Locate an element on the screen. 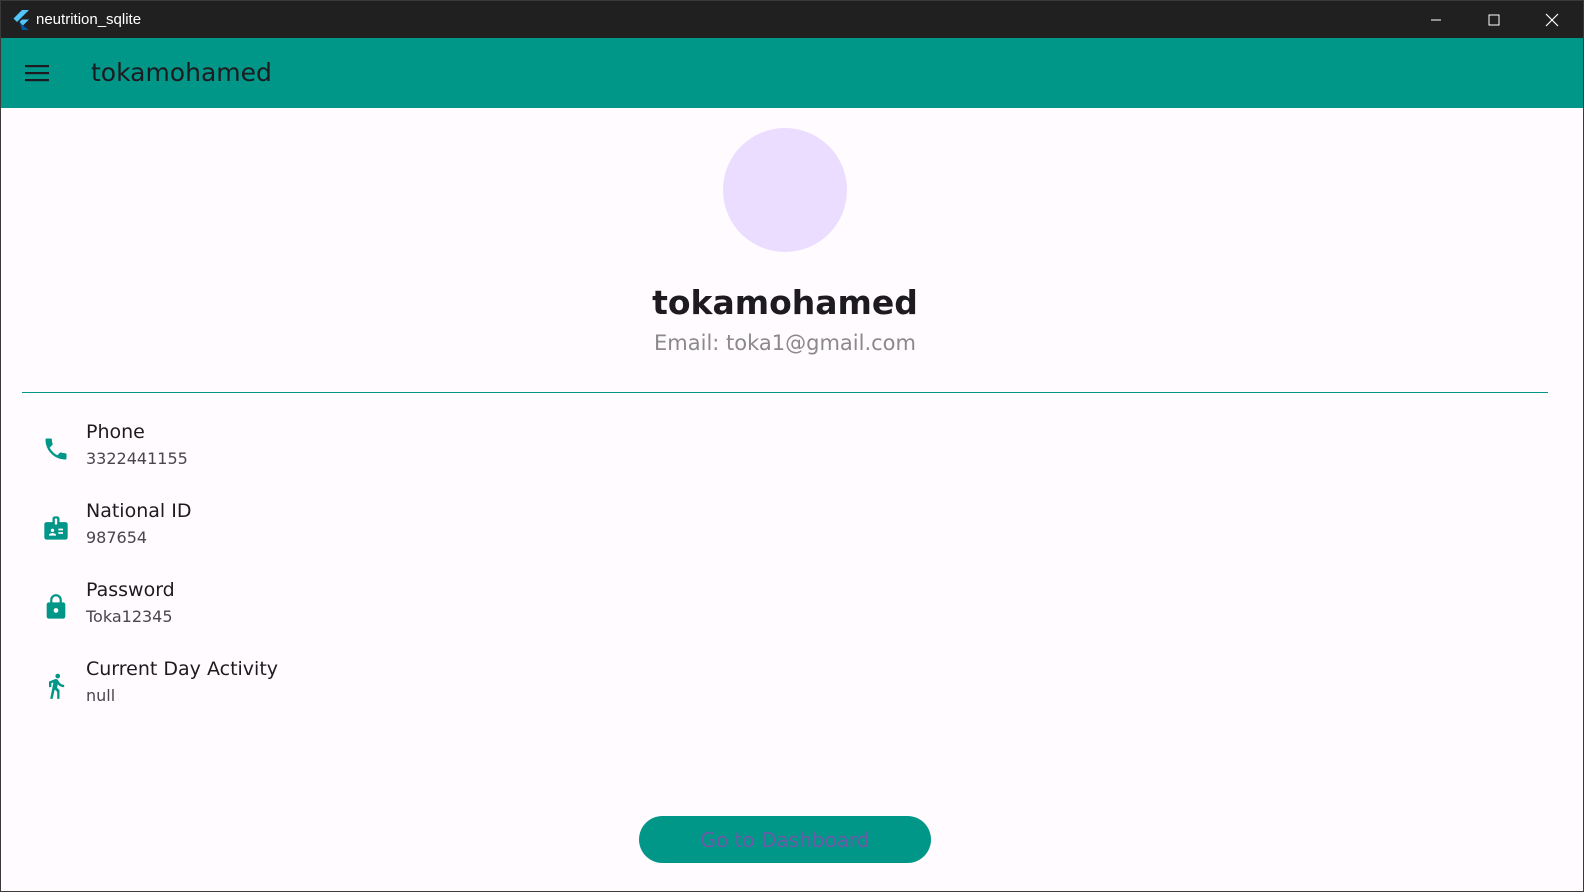  badge-icon is located at coordinates (56, 528).